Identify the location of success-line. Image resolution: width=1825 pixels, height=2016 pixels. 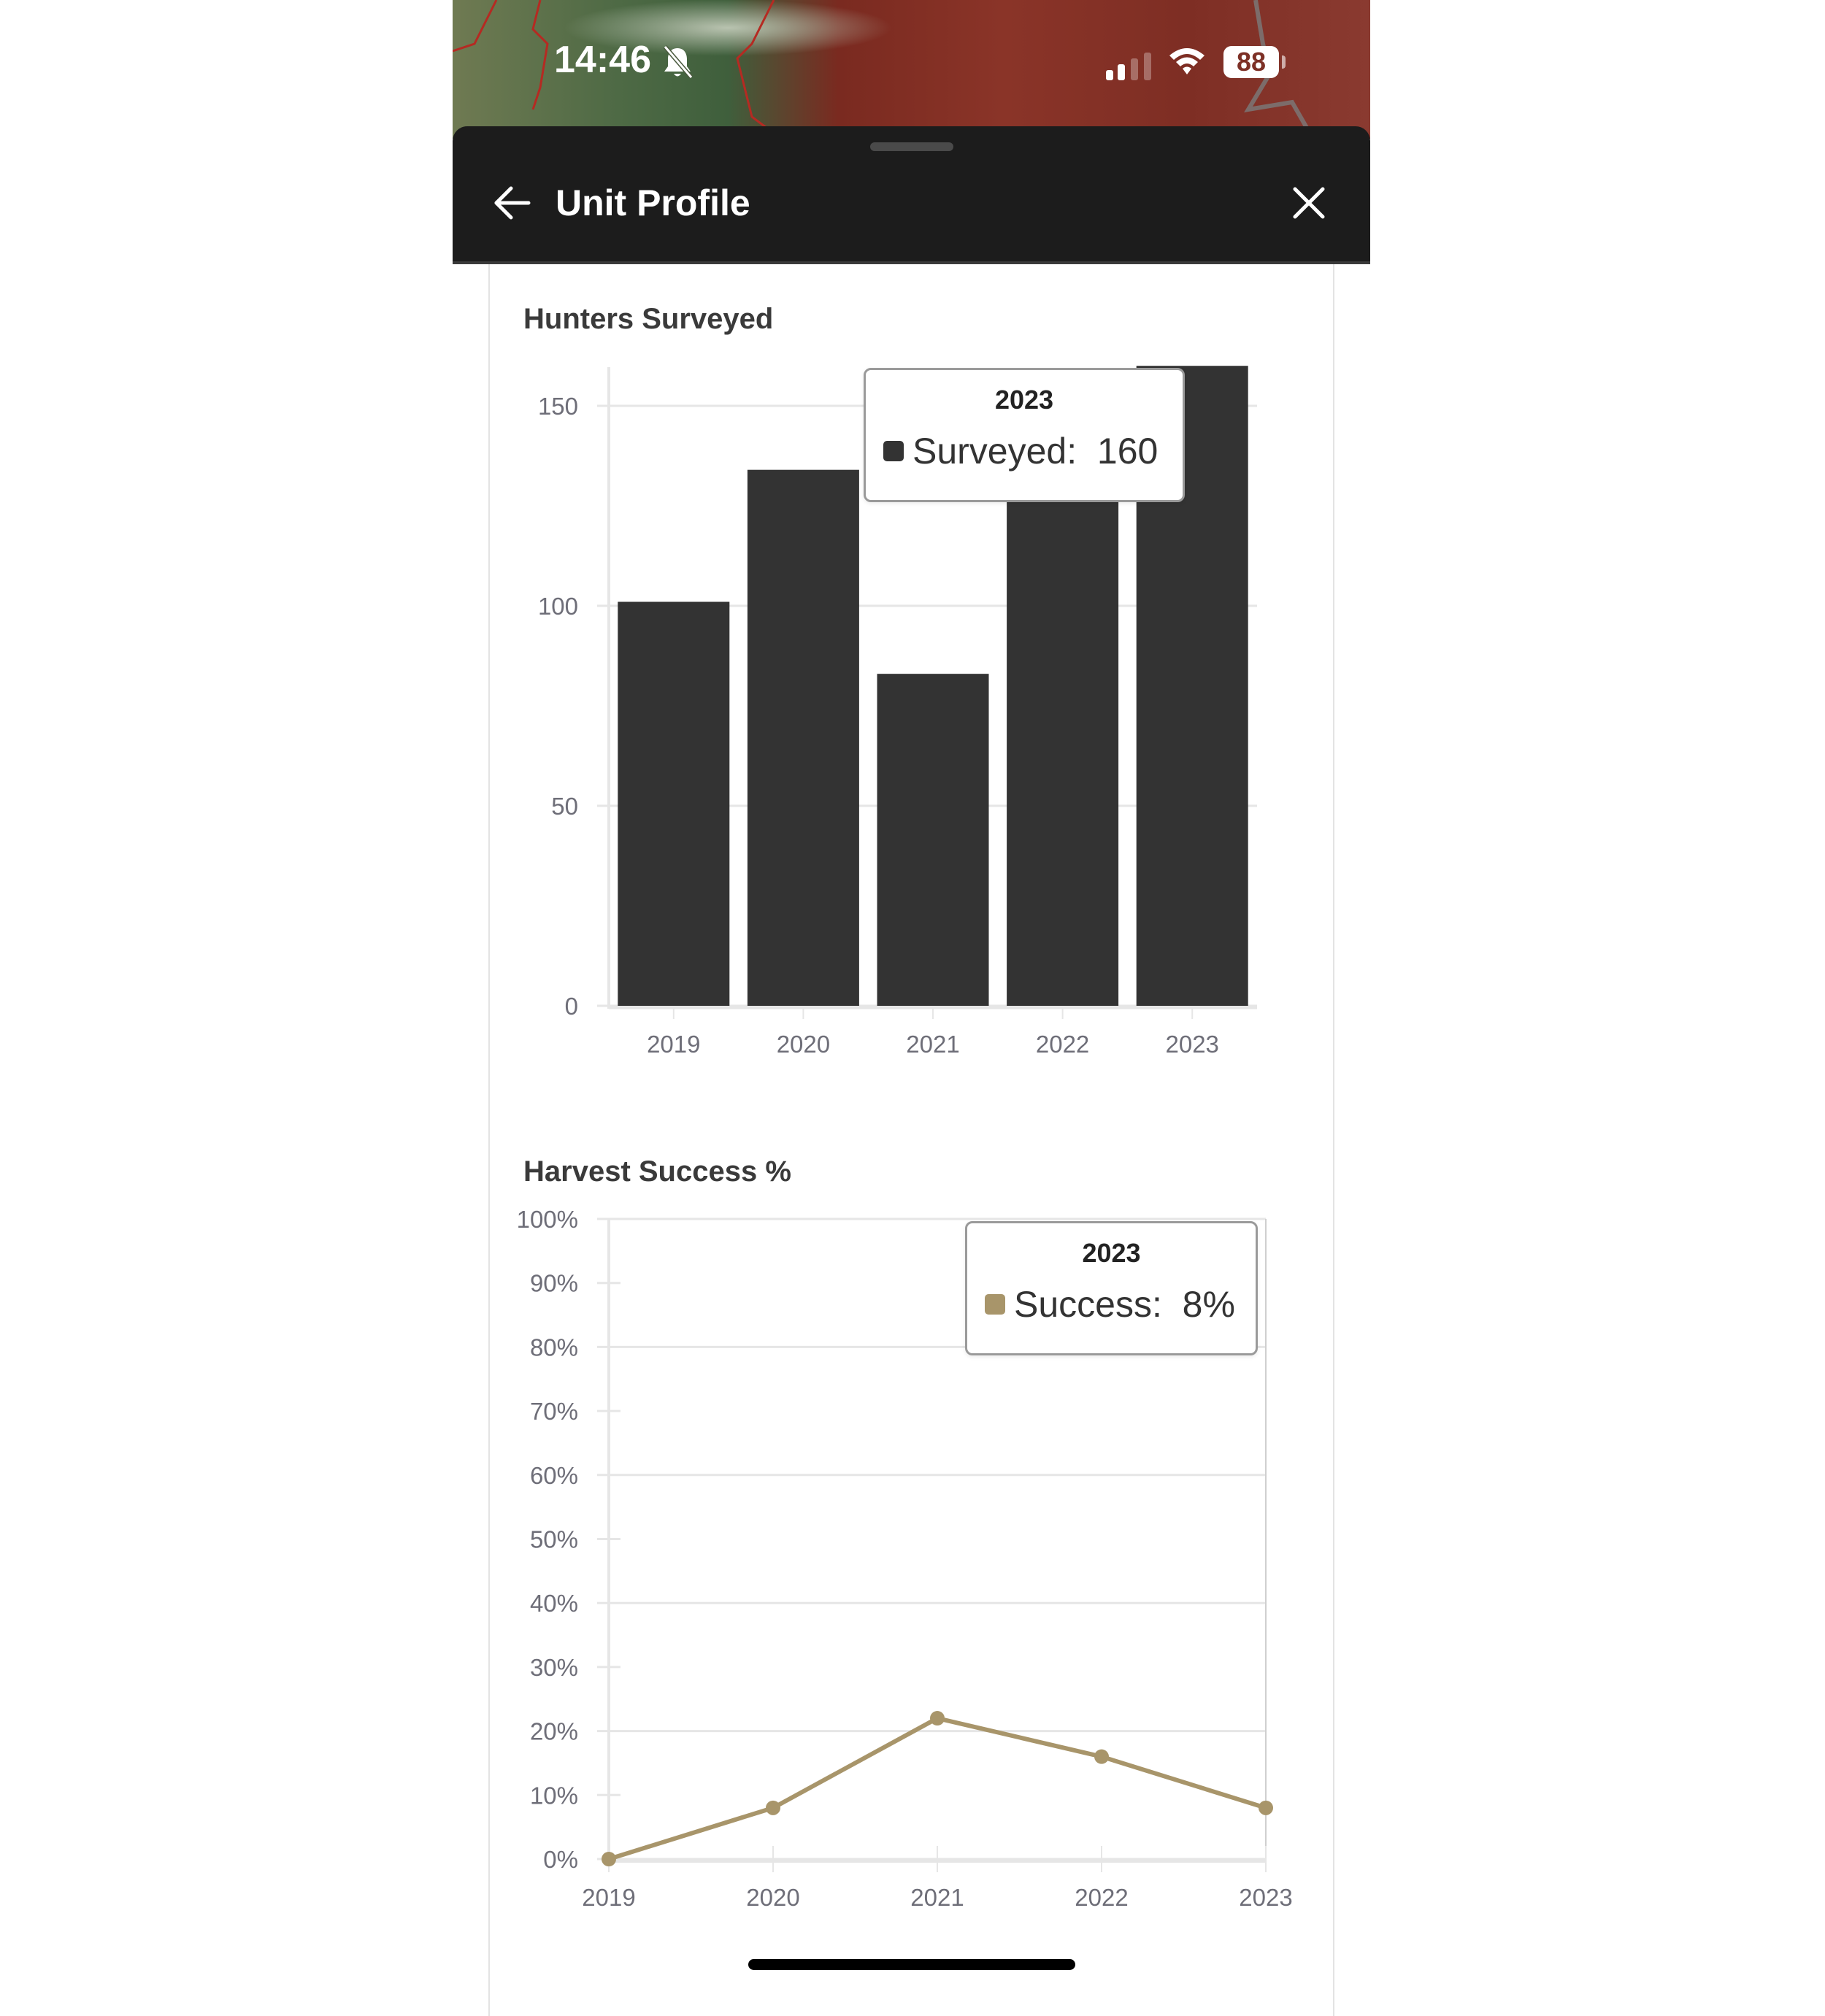
(937, 1788).